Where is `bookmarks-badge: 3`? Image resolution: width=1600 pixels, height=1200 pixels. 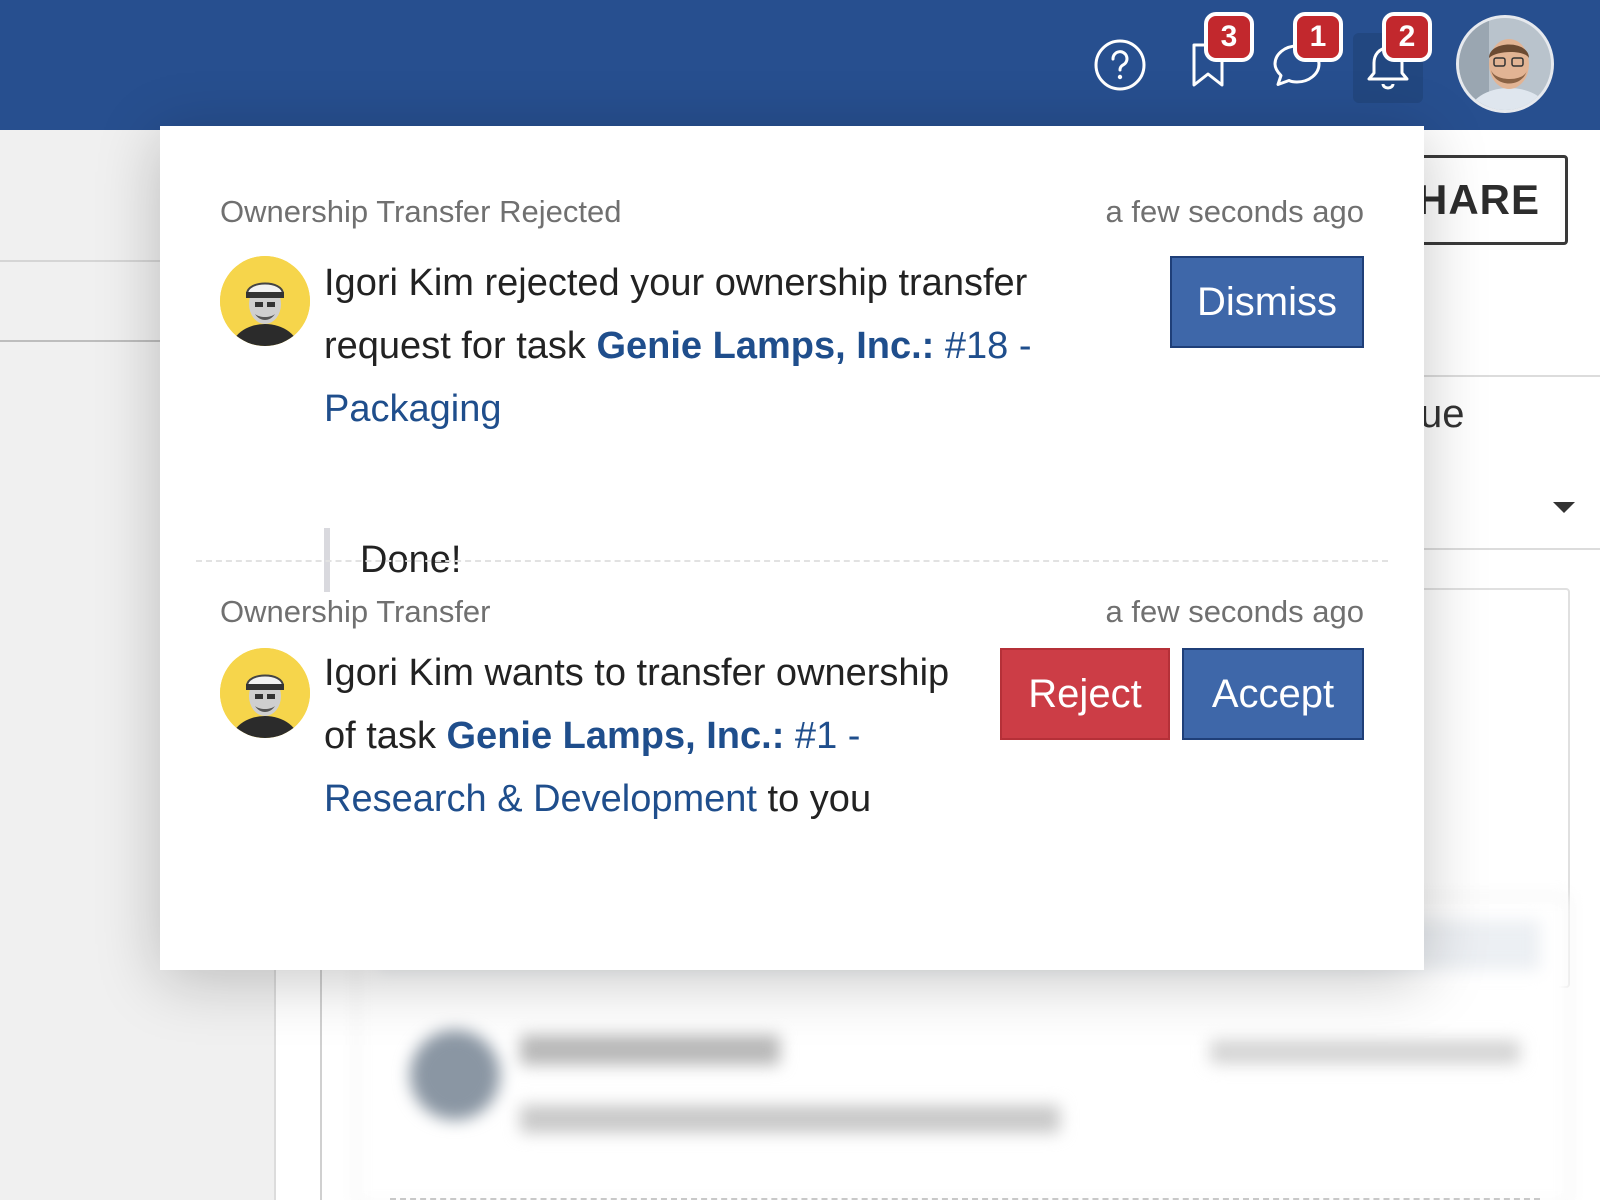 bookmarks-badge: 3 is located at coordinates (1229, 37).